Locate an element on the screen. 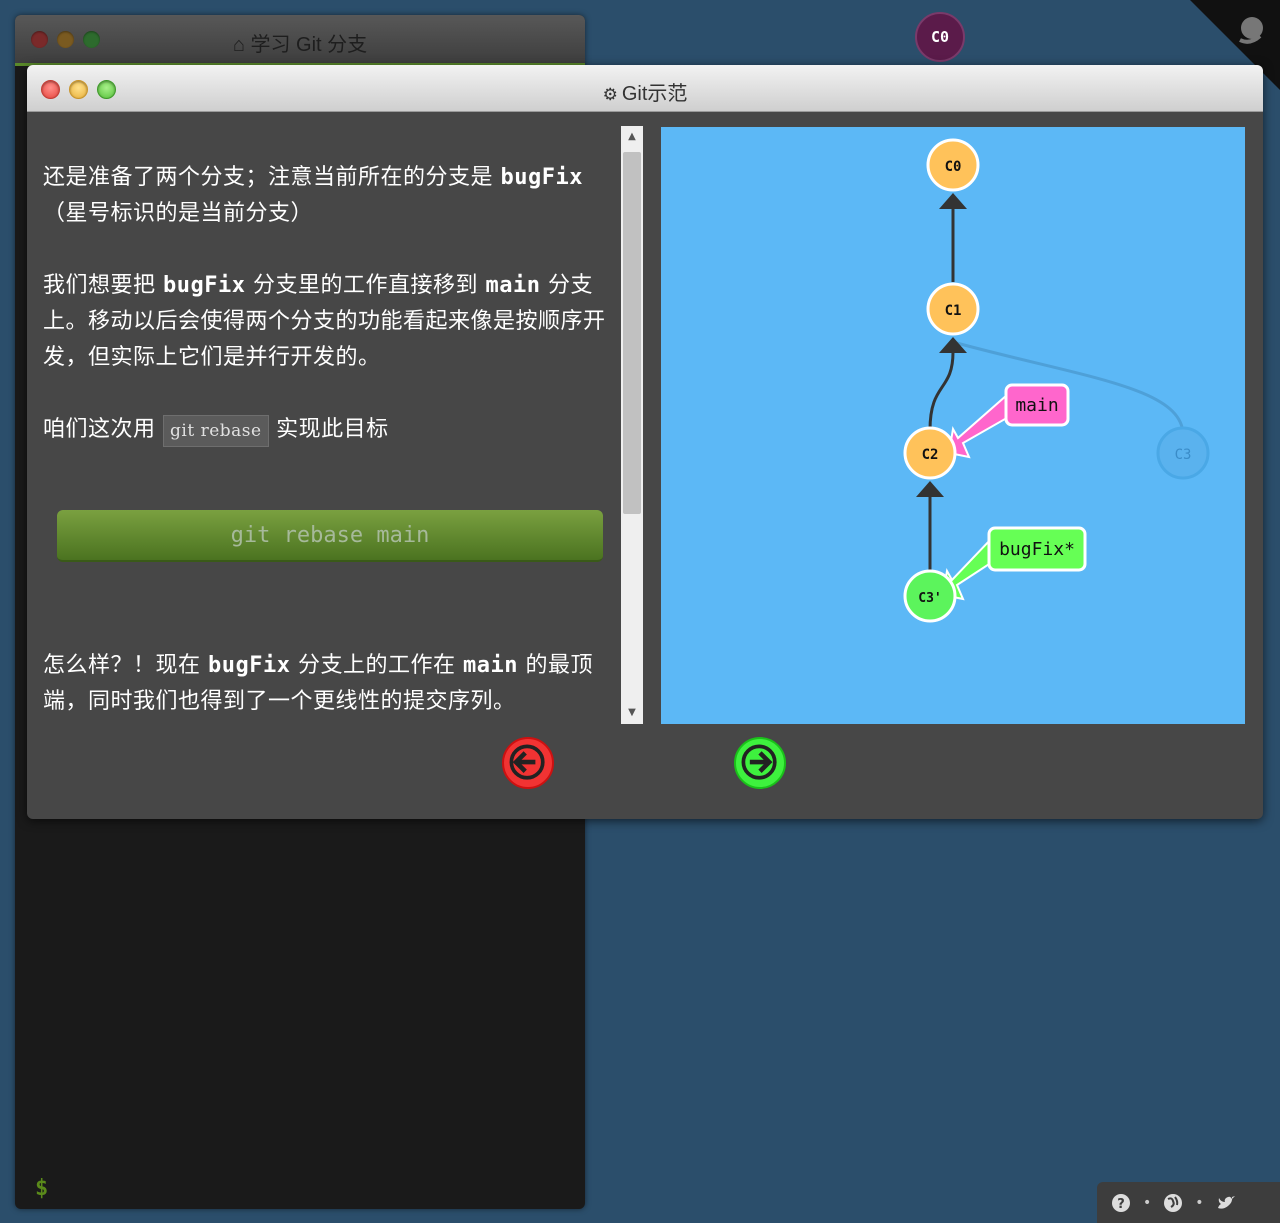 This screenshot has height=1223, width=1280. commit-edge is located at coordinates (941, 391).